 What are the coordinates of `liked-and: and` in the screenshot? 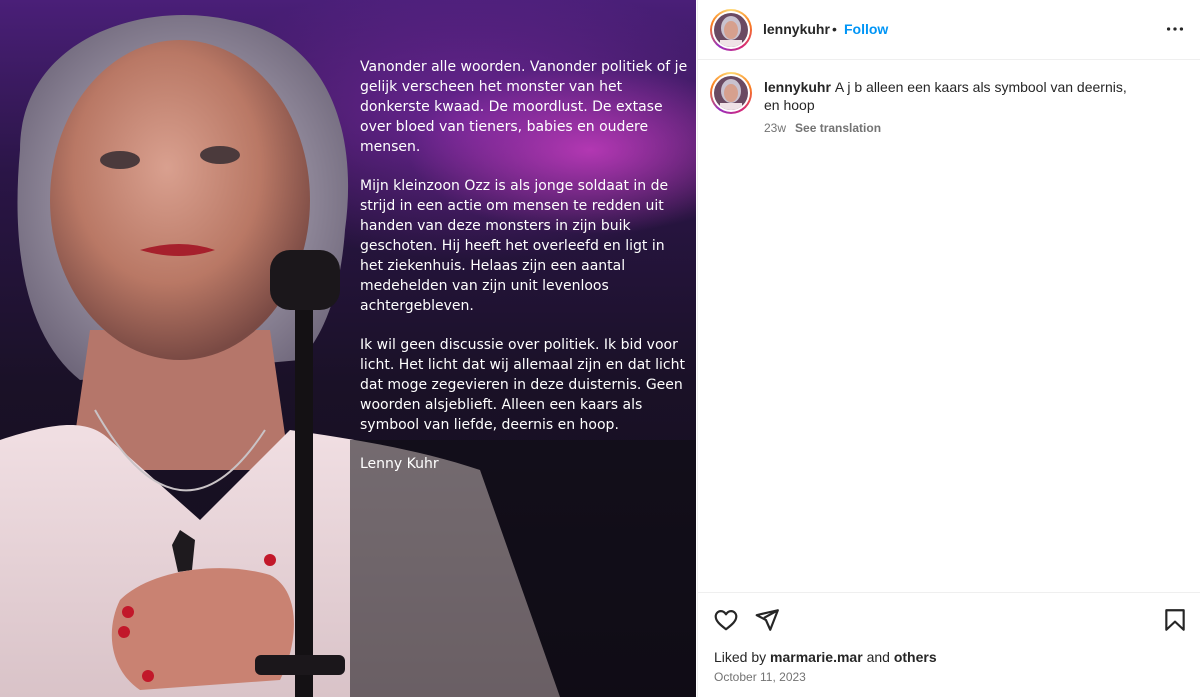 It's located at (878, 657).